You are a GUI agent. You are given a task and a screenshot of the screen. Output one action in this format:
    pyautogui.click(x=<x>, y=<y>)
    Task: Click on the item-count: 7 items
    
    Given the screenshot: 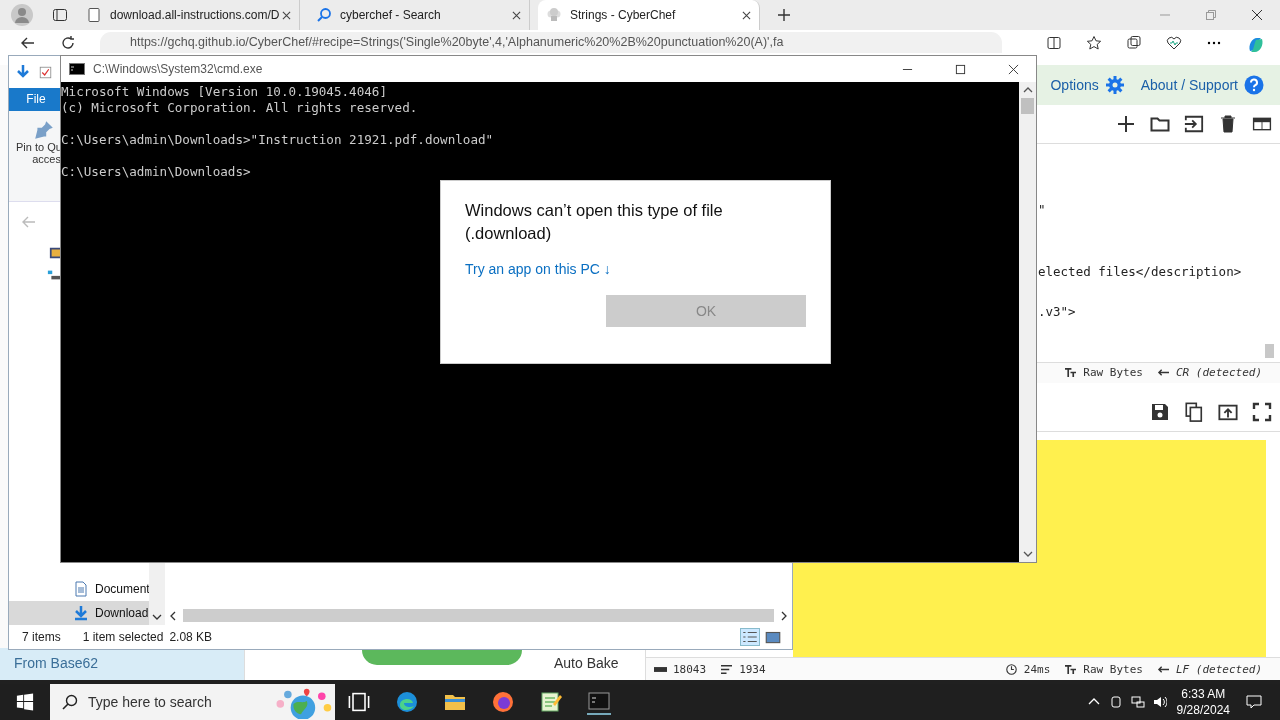 What is the action you would take?
    pyautogui.click(x=41, y=637)
    